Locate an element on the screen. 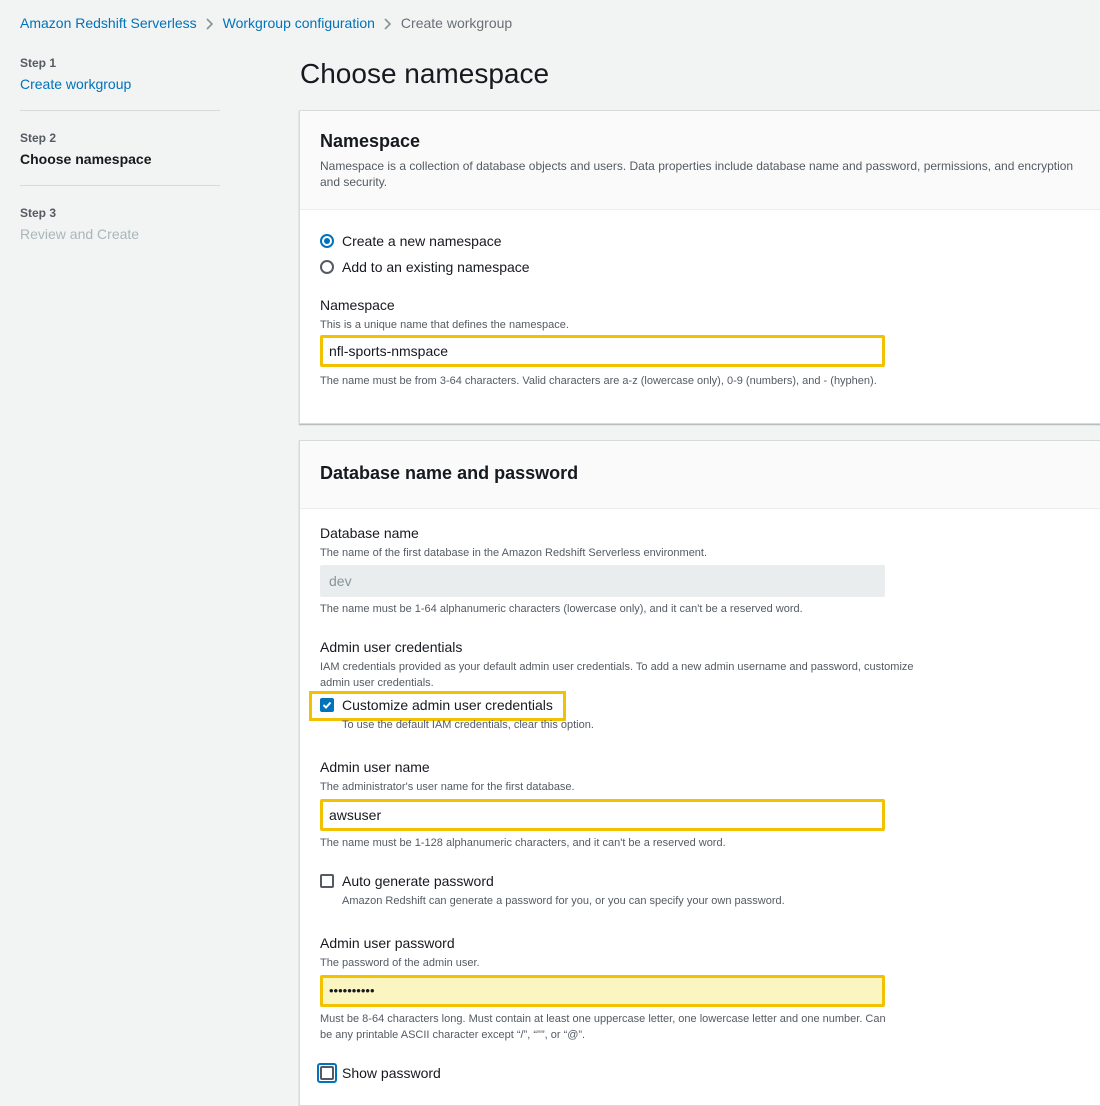  radio-add-existing-namespace: Add to an existing namespace is located at coordinates (425, 267).